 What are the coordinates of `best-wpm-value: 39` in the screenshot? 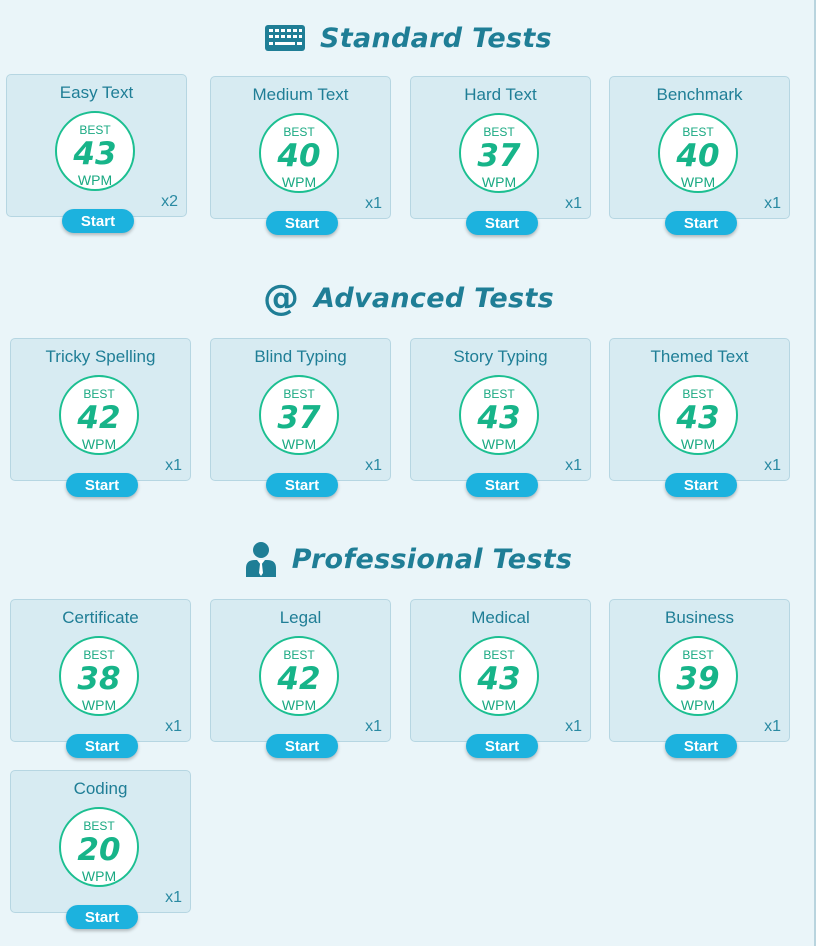 It's located at (698, 679).